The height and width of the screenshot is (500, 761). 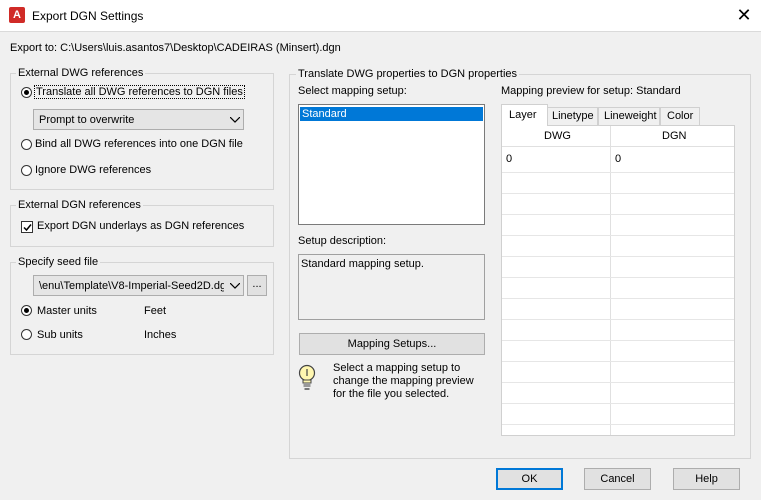 I want to click on list-item: Standard, so click(x=391, y=114).